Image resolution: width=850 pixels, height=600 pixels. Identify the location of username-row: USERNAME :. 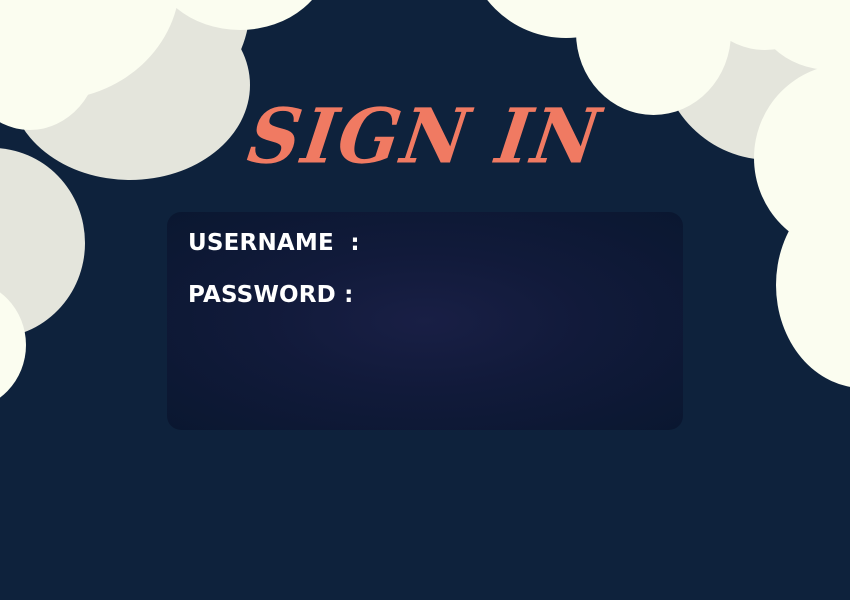
(423, 243).